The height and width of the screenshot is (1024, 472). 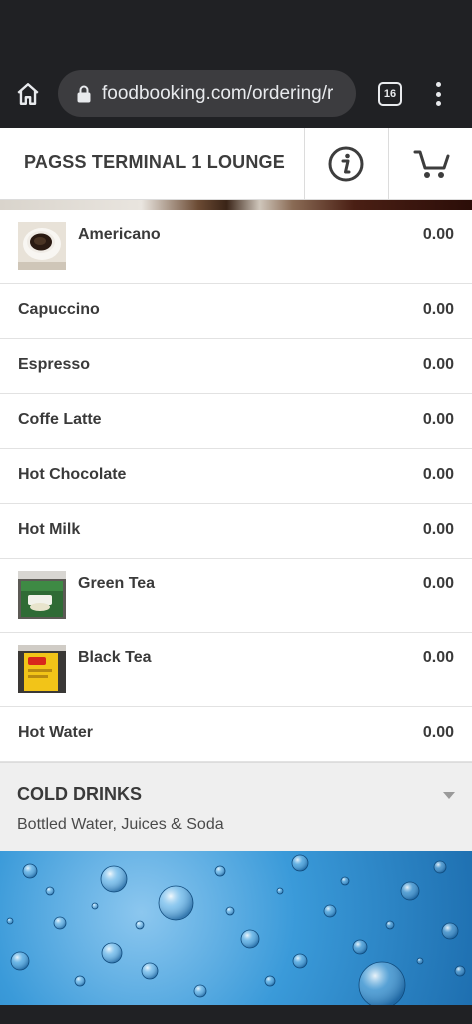 I want to click on tab-count: 16, so click(x=390, y=94).